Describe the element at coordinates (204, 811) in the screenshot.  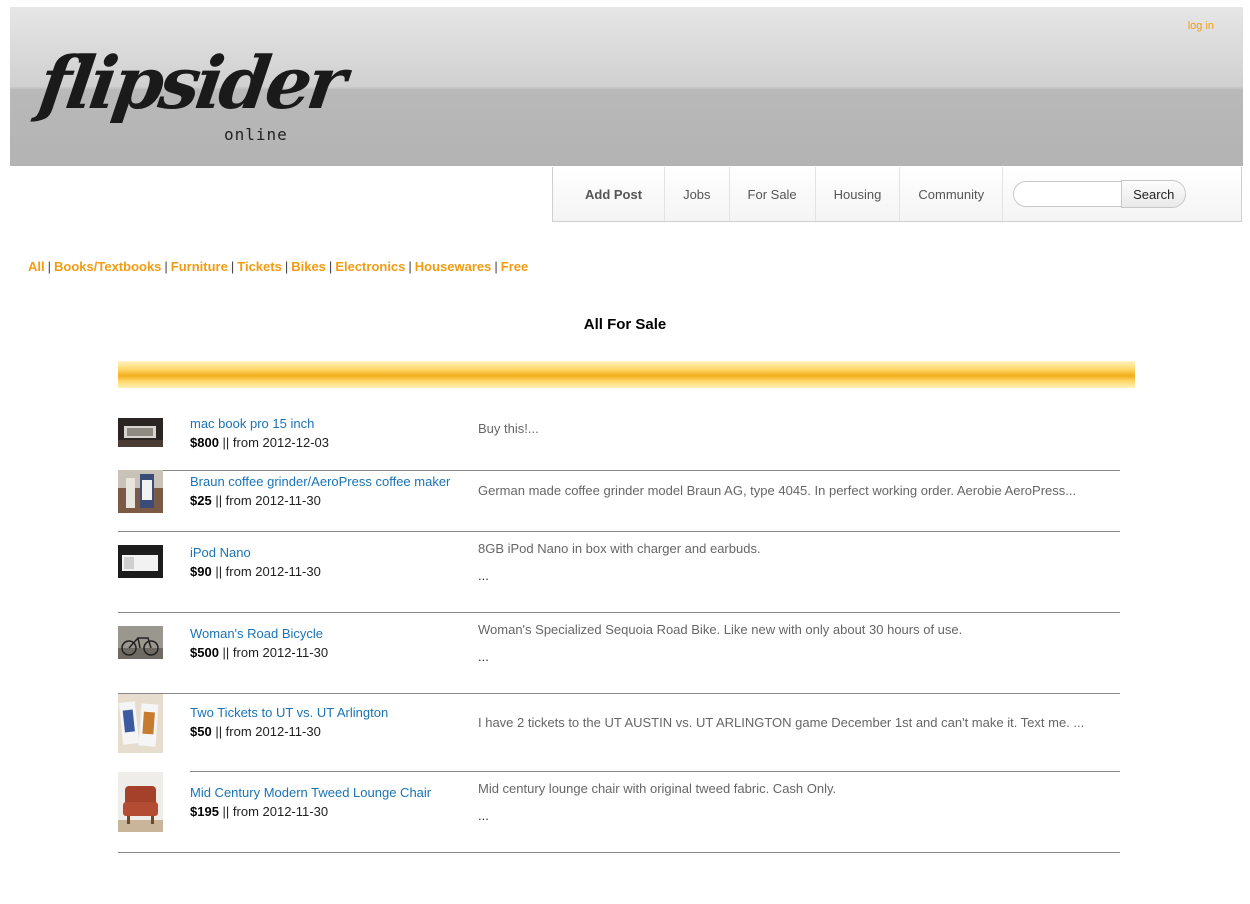
I see `listing-price: $195` at that location.